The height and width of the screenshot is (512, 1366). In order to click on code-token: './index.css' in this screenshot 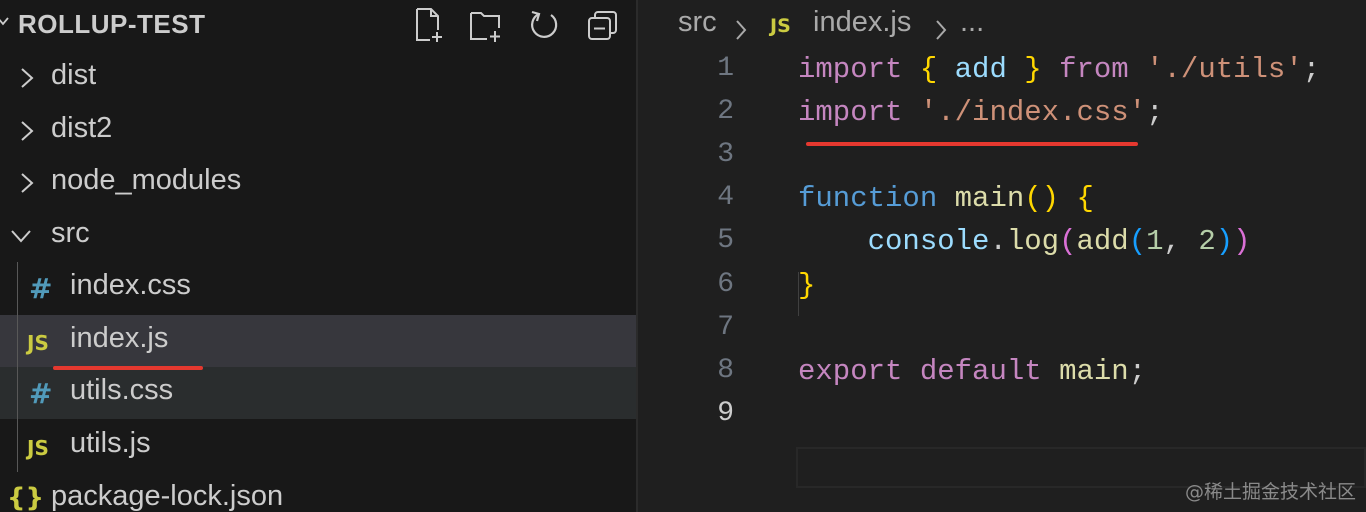, I will do `click(1033, 112)`.